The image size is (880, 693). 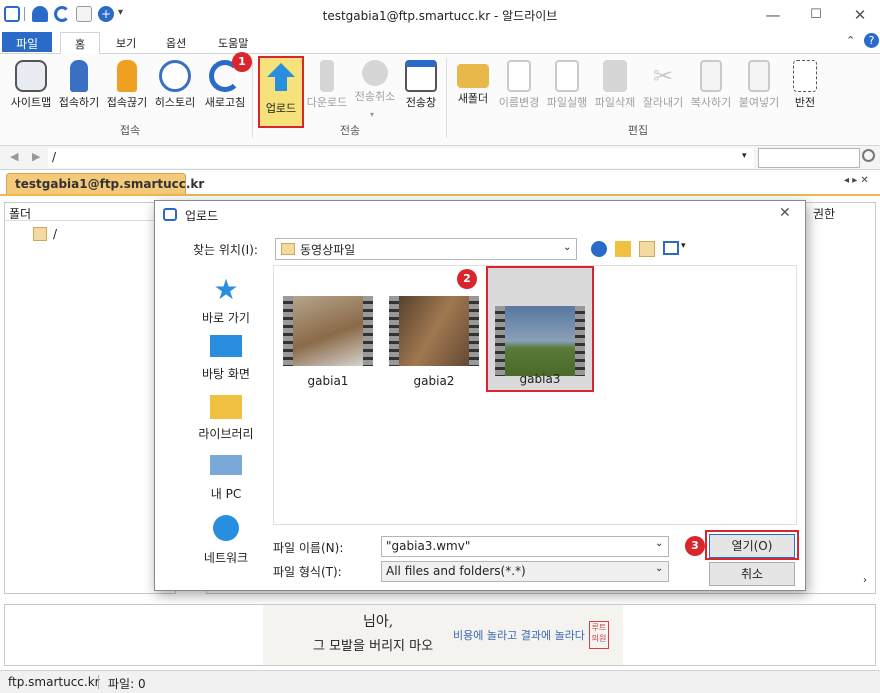 I want to click on open-button: 열기(O), so click(x=752, y=546).